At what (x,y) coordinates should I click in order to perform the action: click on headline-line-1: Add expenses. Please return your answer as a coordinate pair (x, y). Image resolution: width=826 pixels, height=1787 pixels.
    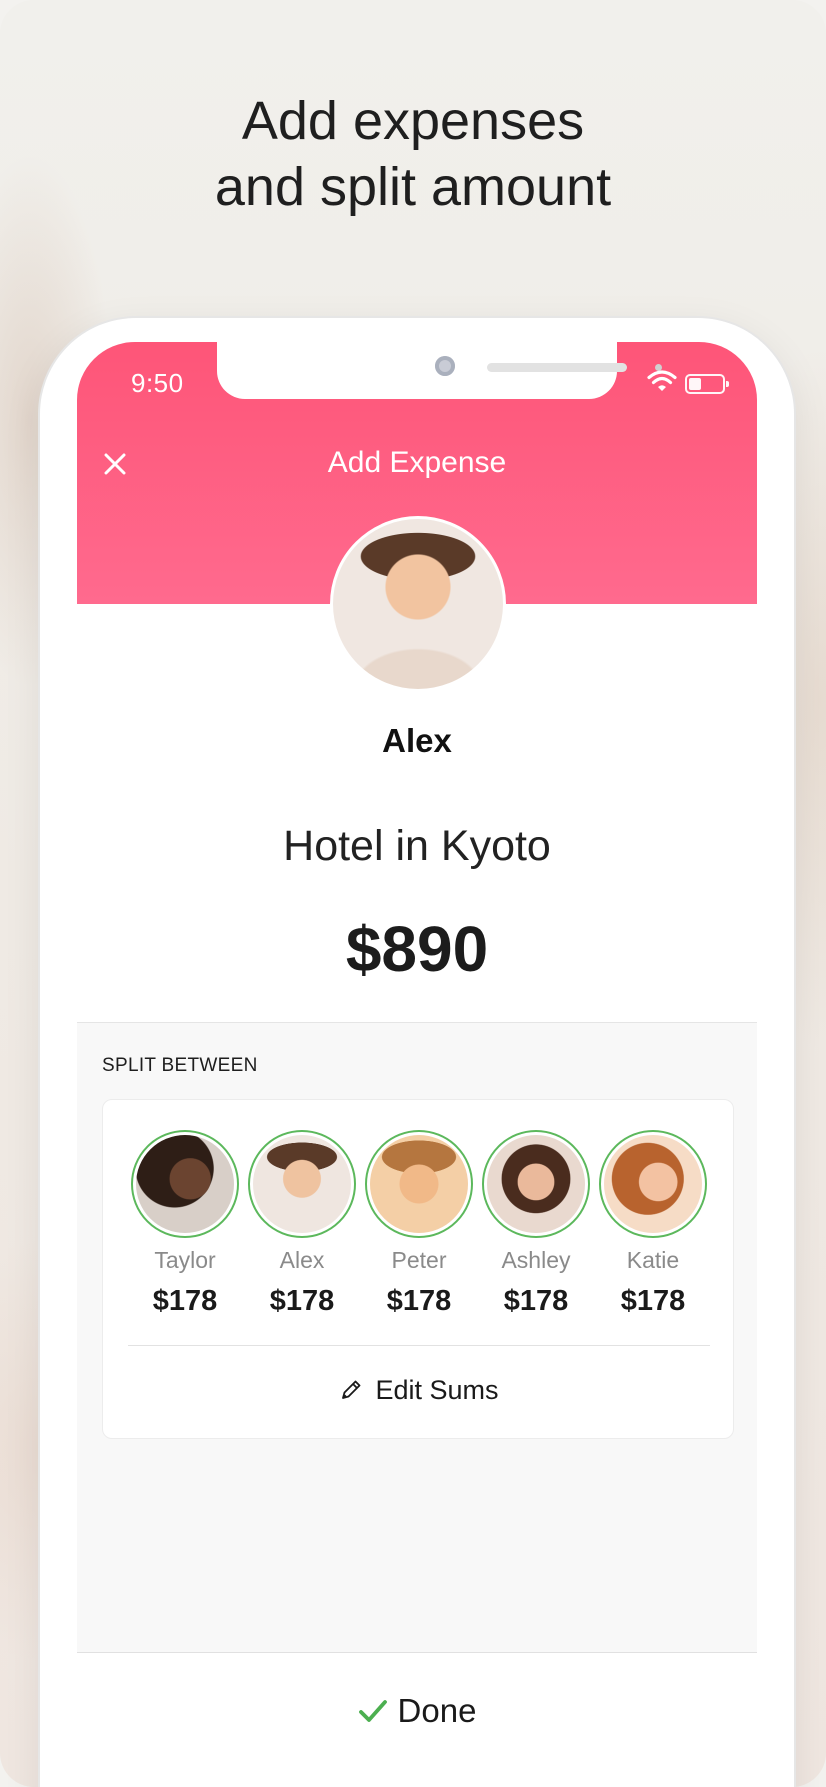
    Looking at the image, I should click on (413, 121).